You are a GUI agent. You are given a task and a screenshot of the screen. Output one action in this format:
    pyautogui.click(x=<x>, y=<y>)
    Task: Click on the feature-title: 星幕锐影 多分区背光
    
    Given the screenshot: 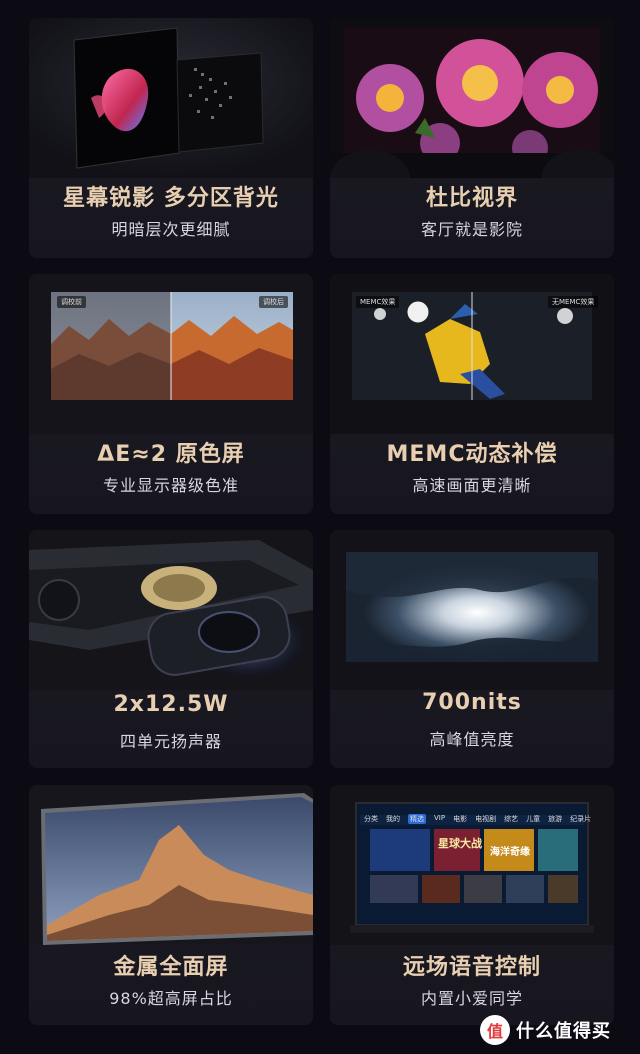 What is the action you would take?
    pyautogui.click(x=171, y=198)
    